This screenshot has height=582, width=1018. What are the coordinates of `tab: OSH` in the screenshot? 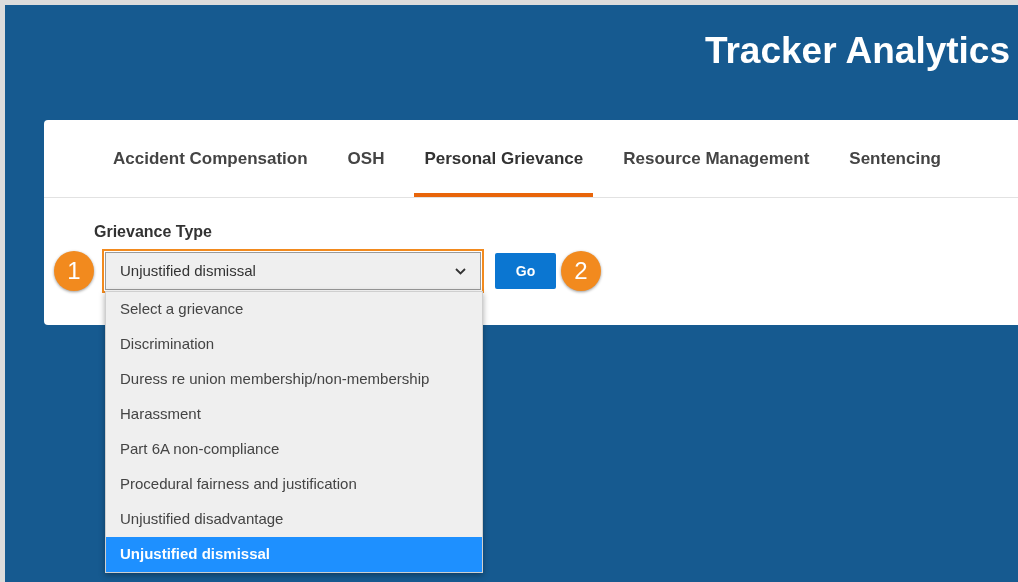 It's located at (366, 158).